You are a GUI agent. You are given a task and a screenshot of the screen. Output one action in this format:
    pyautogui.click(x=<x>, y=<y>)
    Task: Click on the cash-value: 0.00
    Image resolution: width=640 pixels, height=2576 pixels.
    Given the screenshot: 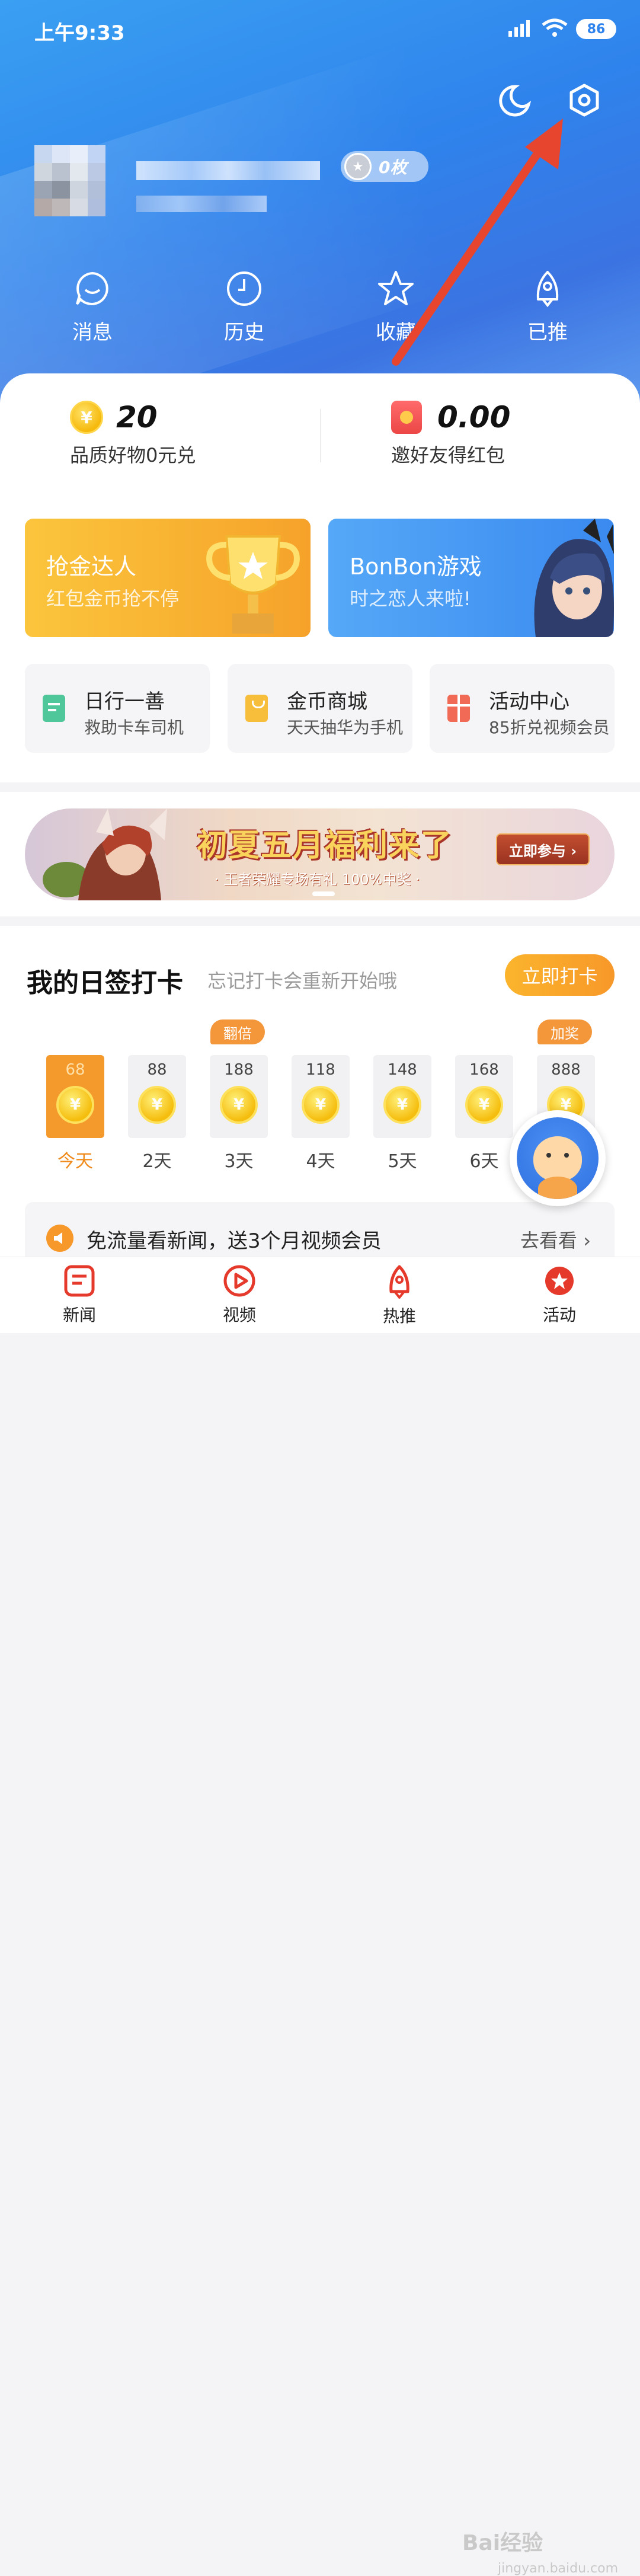 What is the action you would take?
    pyautogui.click(x=474, y=417)
    